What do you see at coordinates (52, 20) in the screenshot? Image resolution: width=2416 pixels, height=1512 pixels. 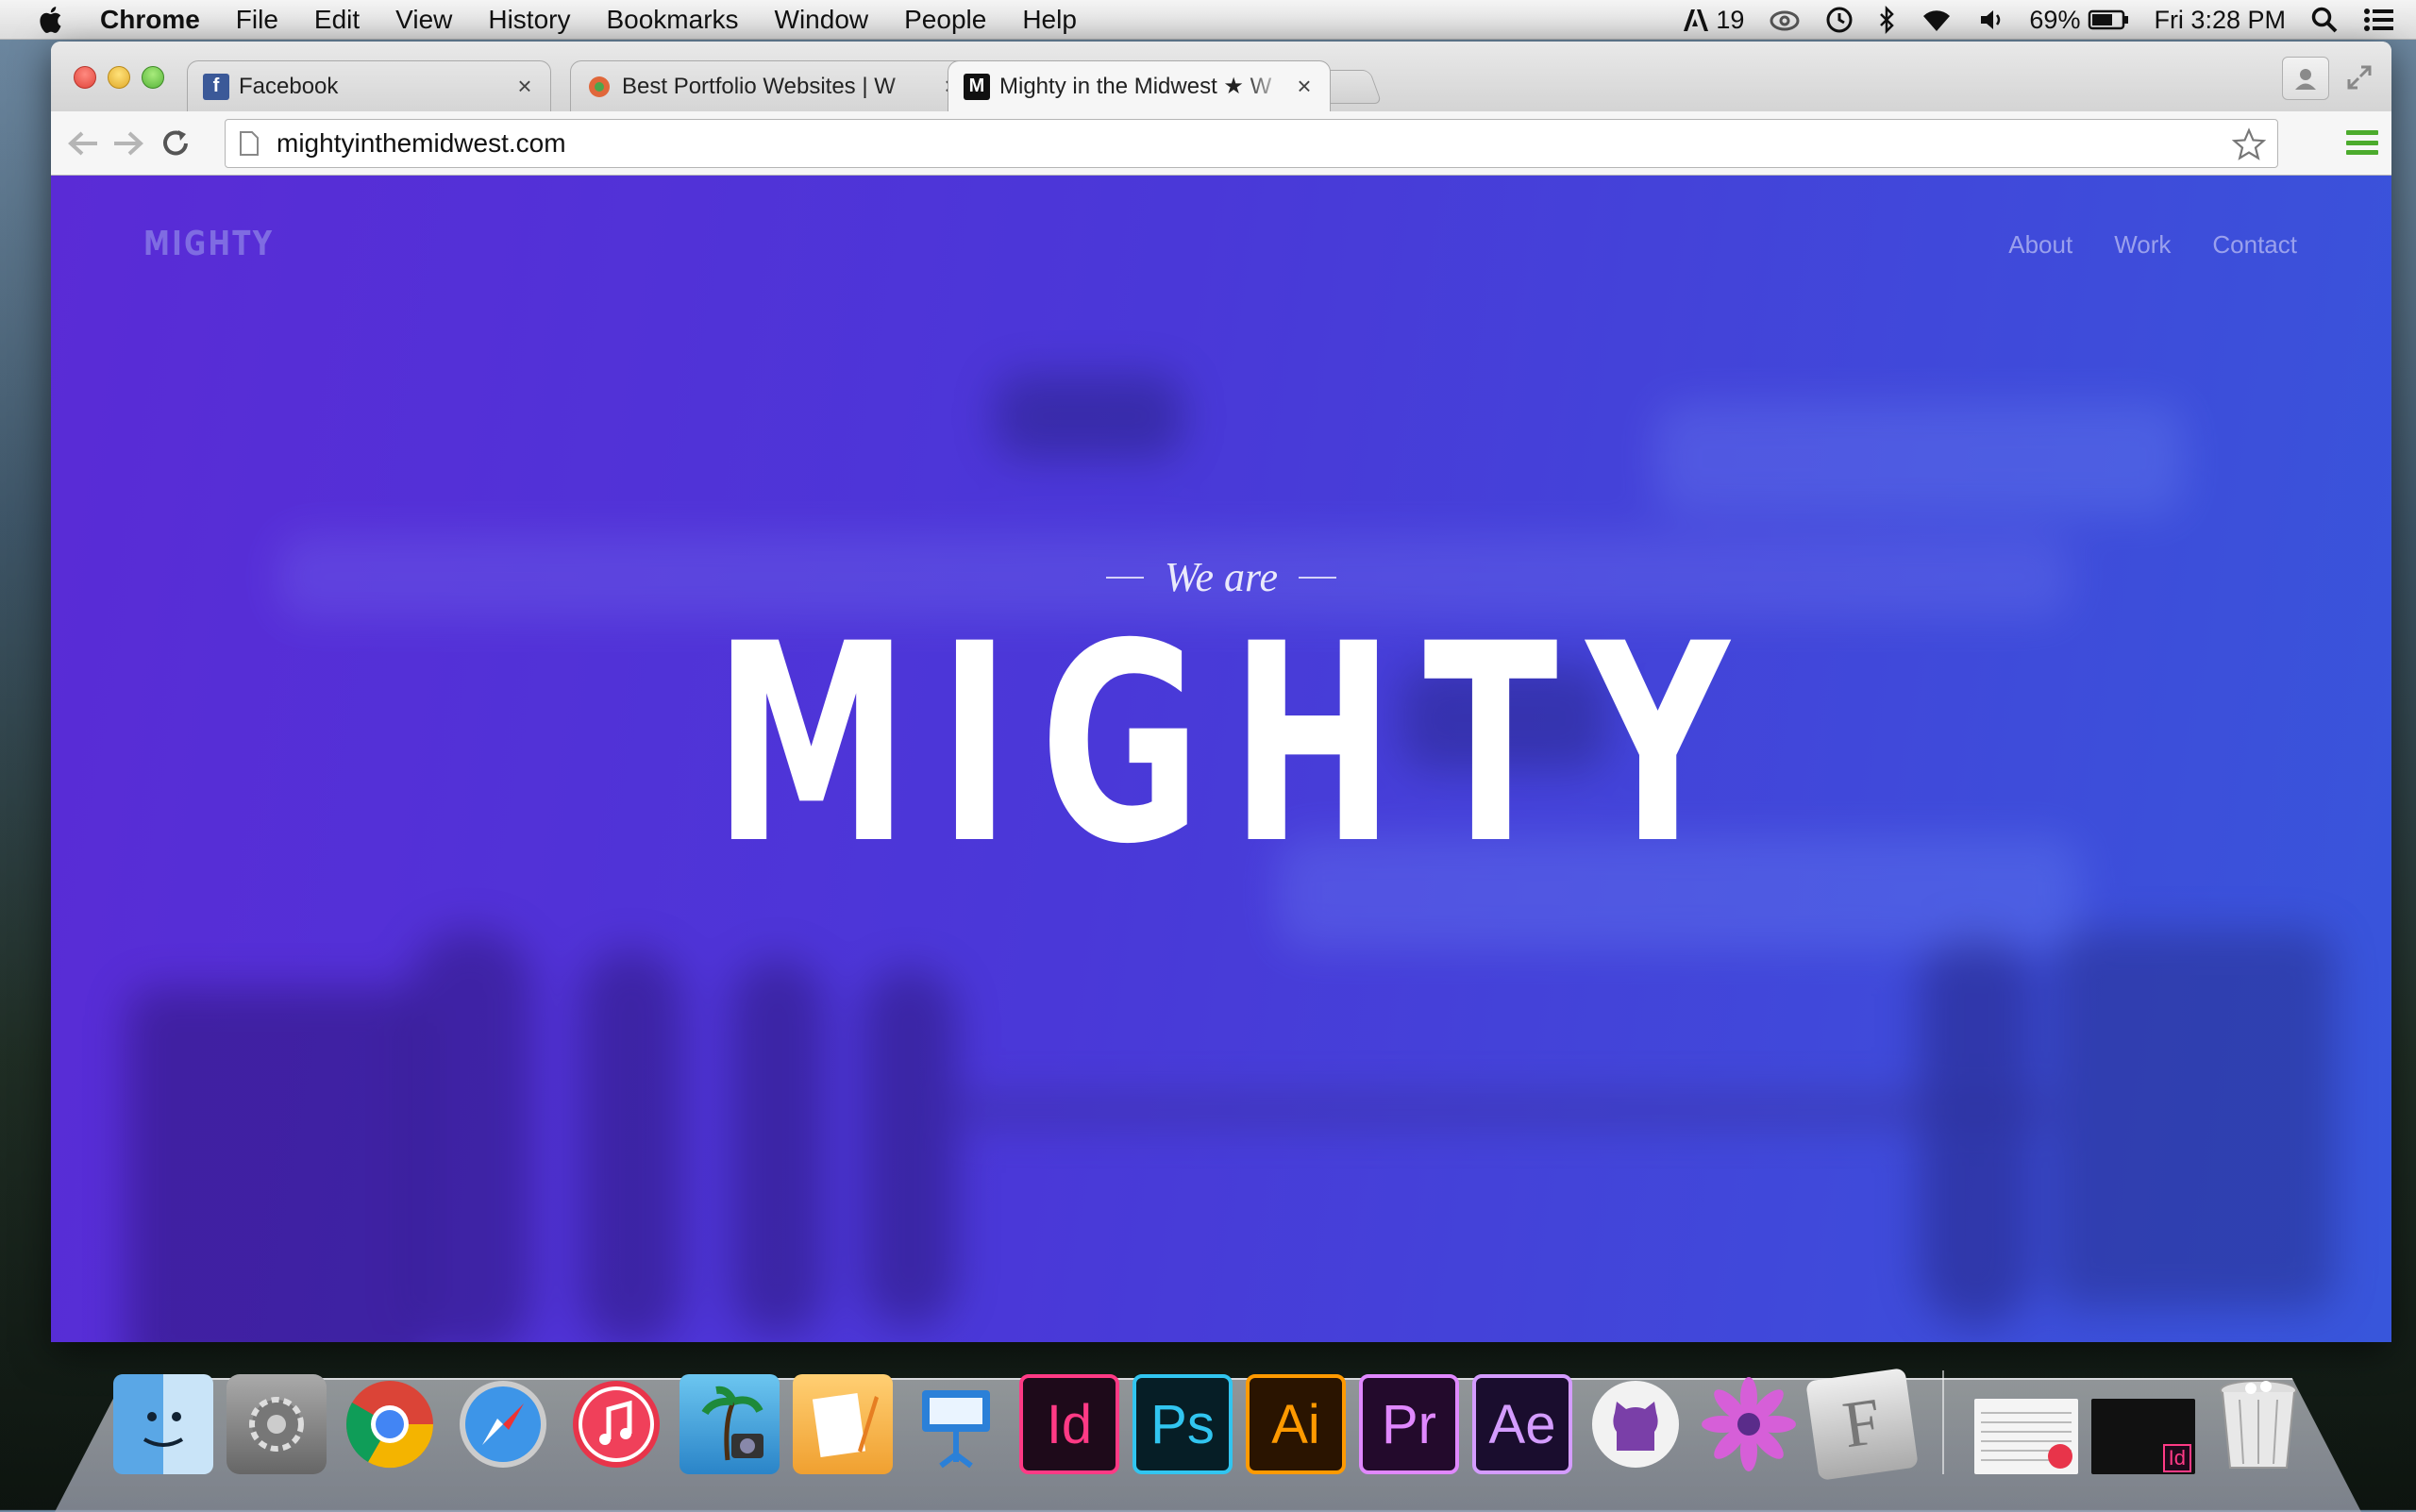 I see `apple-icon` at bounding box center [52, 20].